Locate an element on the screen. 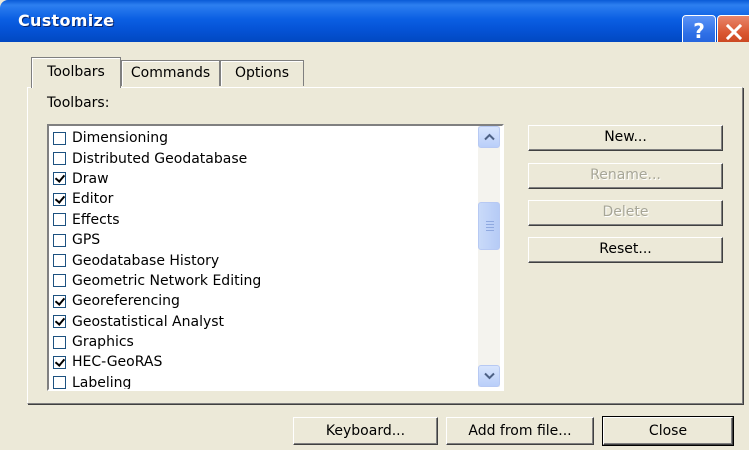 The height and width of the screenshot is (450, 749). list-item-label: Geometric Network Editing is located at coordinates (167, 280).